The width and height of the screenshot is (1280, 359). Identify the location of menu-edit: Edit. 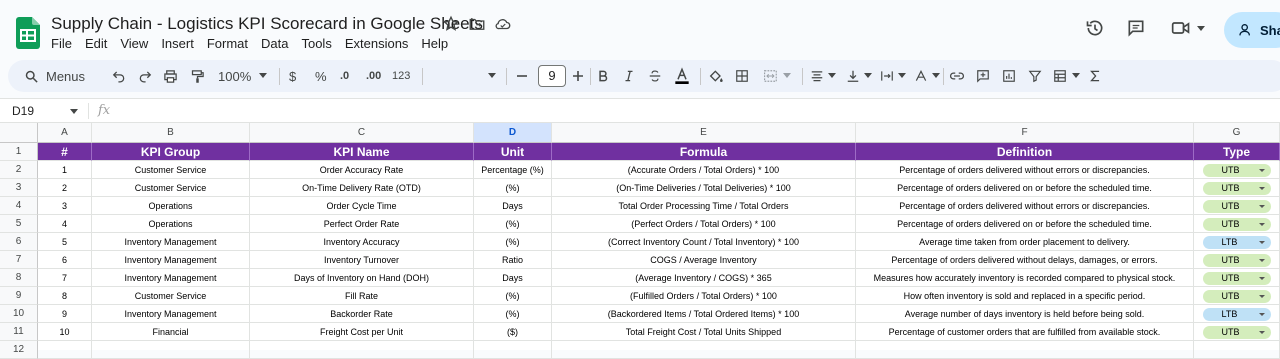
(96, 43).